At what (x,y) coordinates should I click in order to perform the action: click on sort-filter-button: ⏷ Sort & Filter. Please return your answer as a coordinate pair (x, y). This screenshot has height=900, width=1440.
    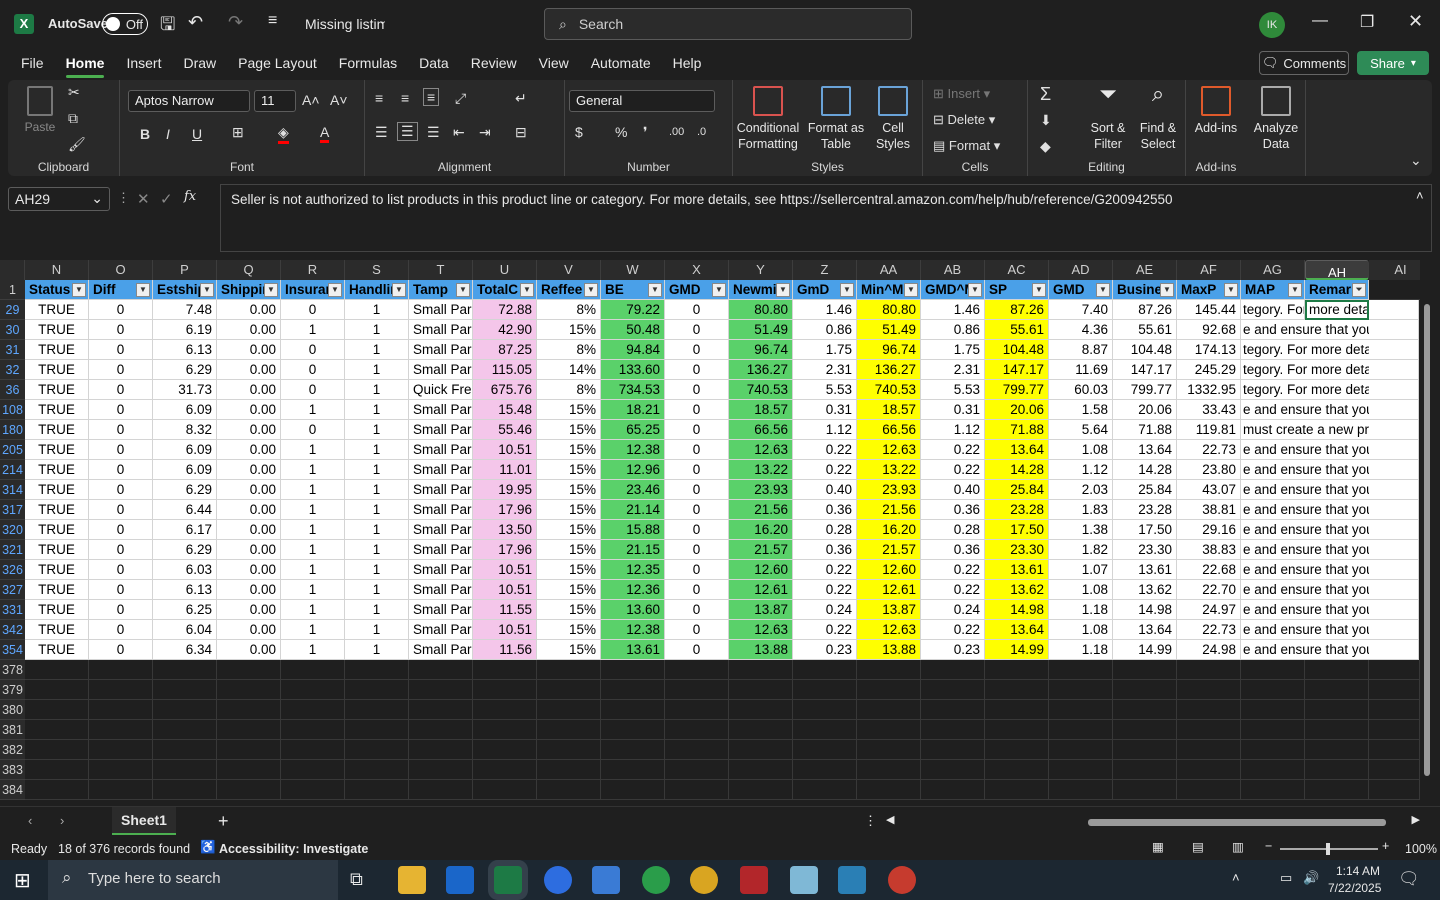
    Looking at the image, I should click on (1108, 117).